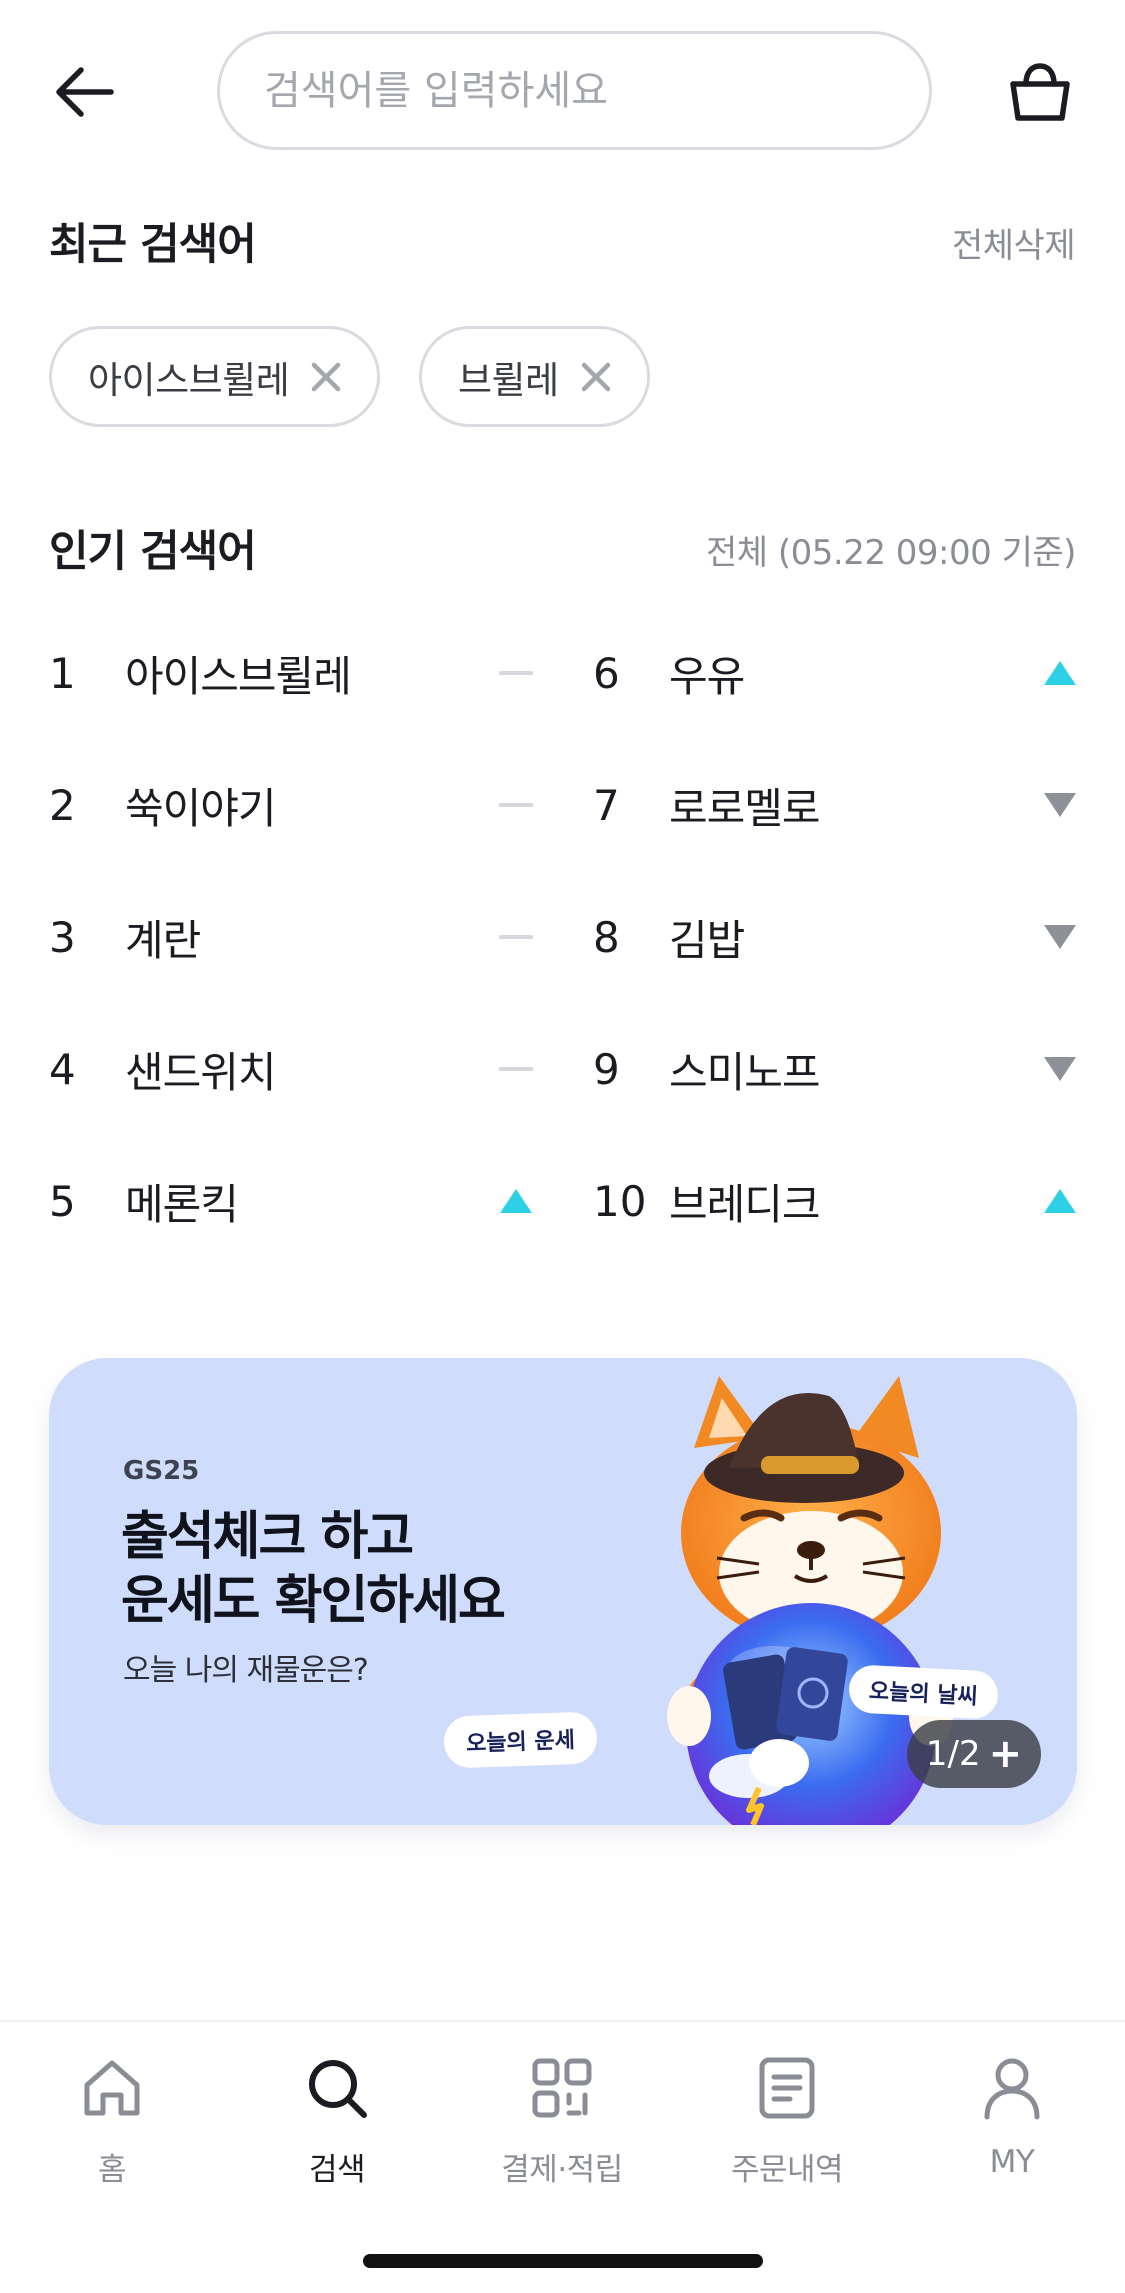  Describe the element at coordinates (838, 1201) in the screenshot. I see `popular-search-item: 10 브레디크` at that location.